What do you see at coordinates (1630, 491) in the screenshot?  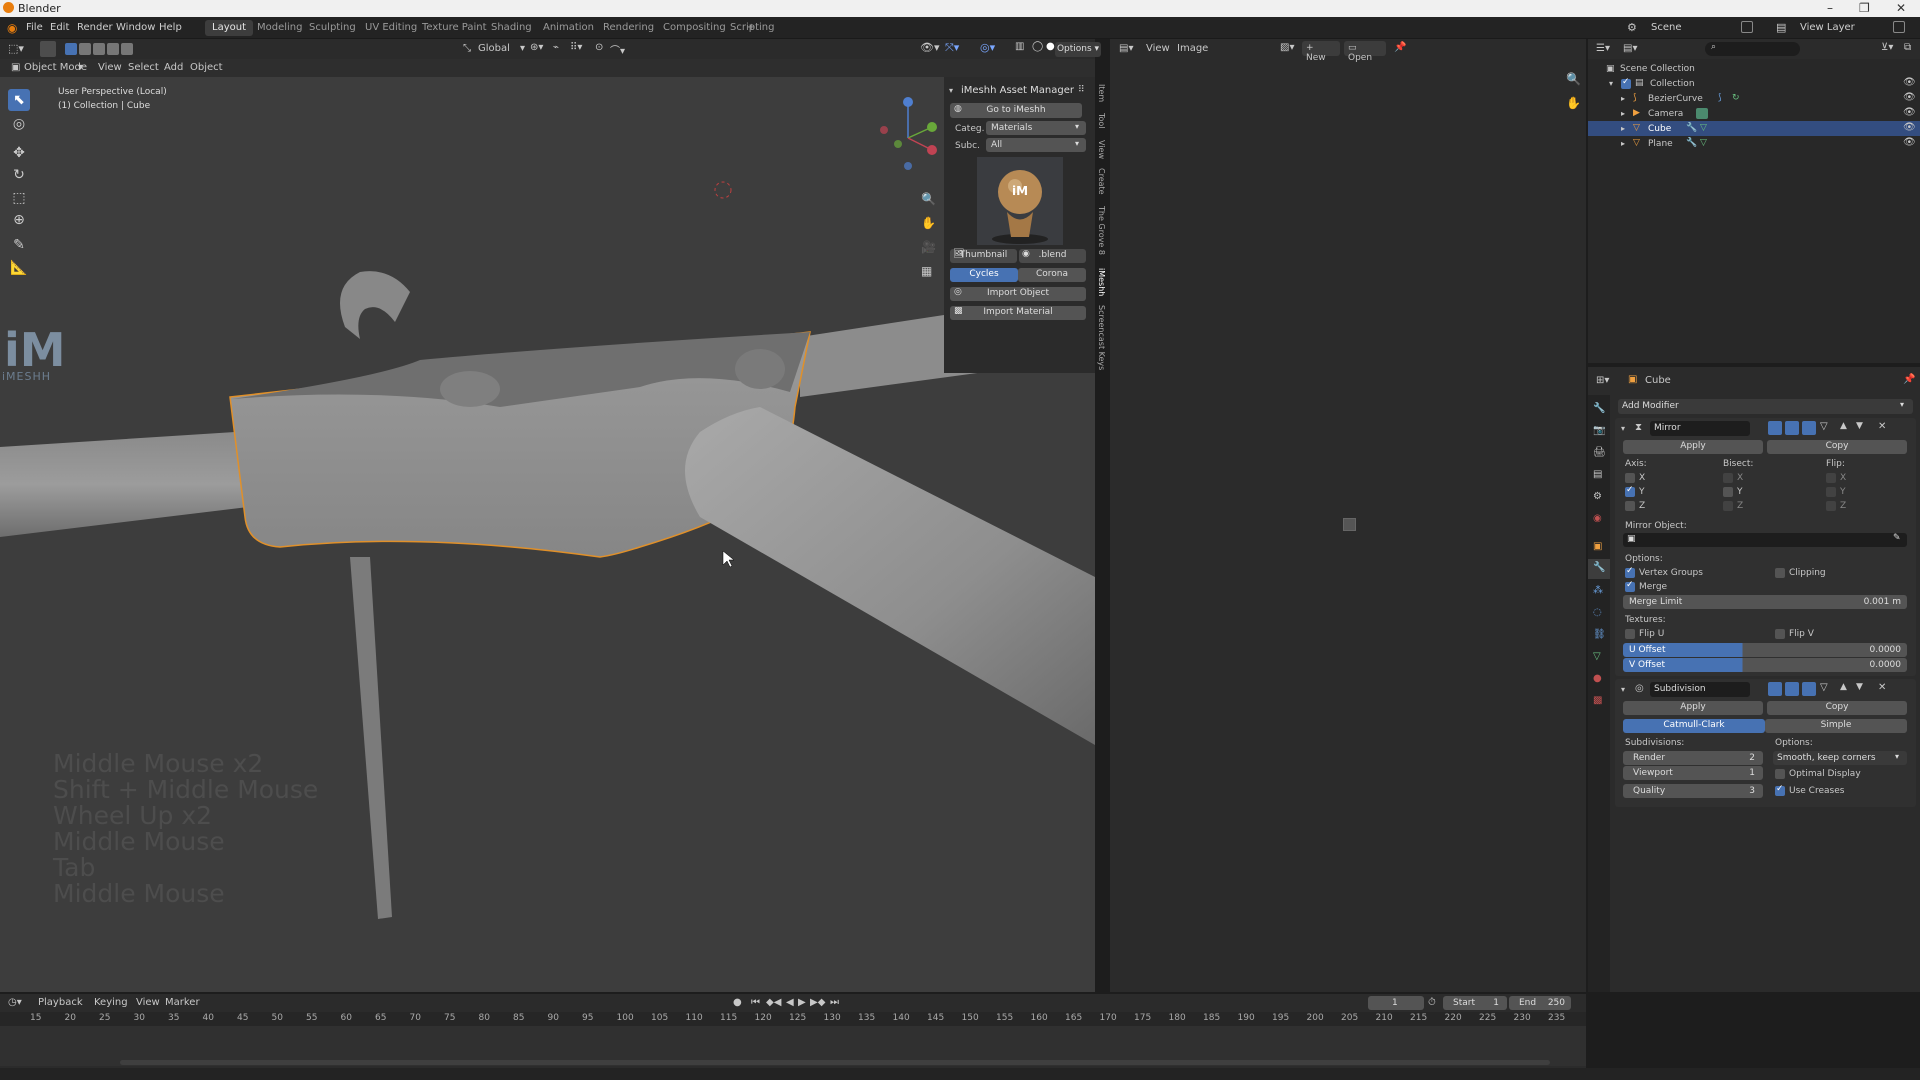 I see `axis-y-checkbox` at bounding box center [1630, 491].